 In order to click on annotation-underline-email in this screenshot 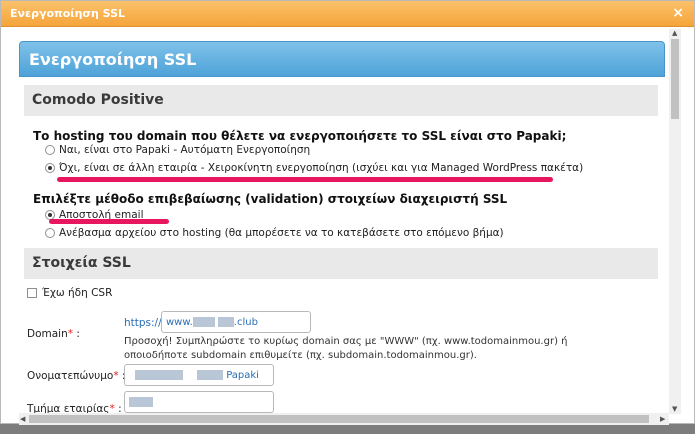, I will do `click(109, 221)`.